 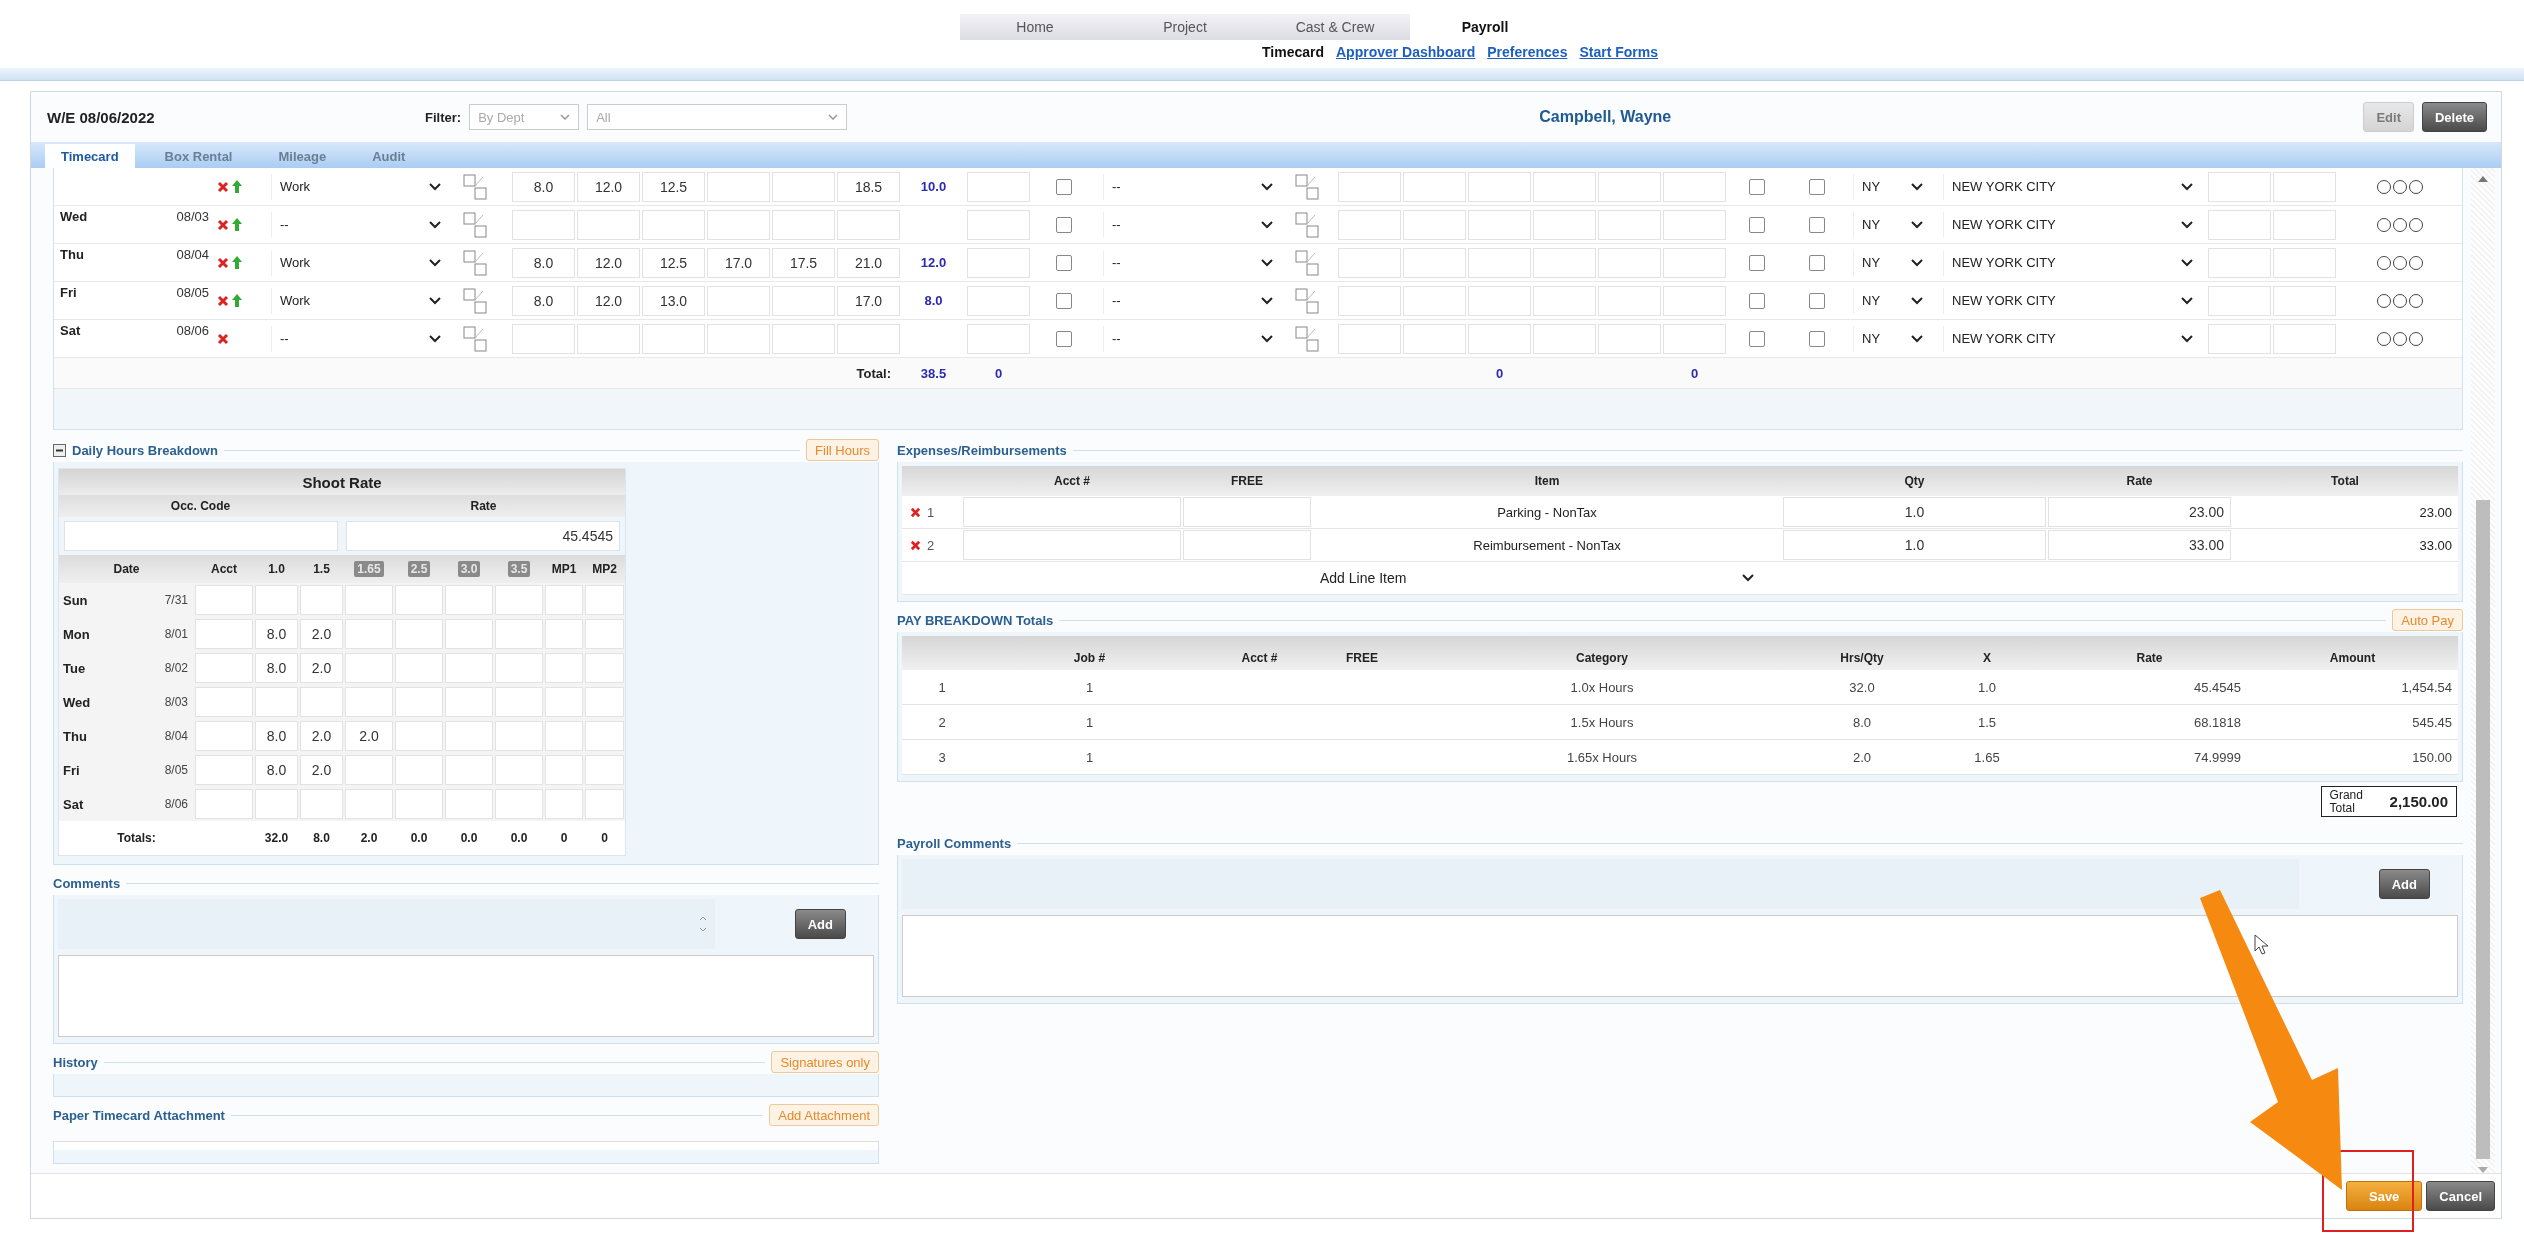 I want to click on quantity-field: 1.0, so click(x=1914, y=512).